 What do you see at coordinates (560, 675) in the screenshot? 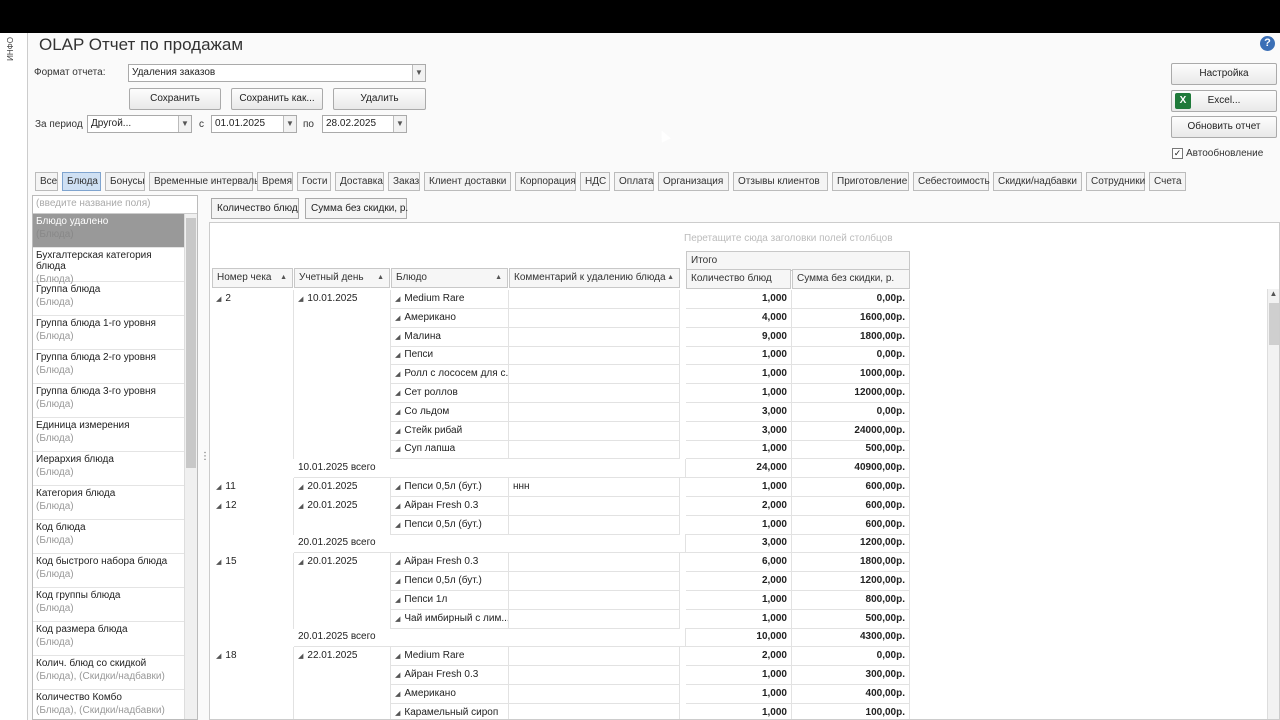
I see `table-row: ◢ Айран Fresh 0.3 1,000 300,00р.` at bounding box center [560, 675].